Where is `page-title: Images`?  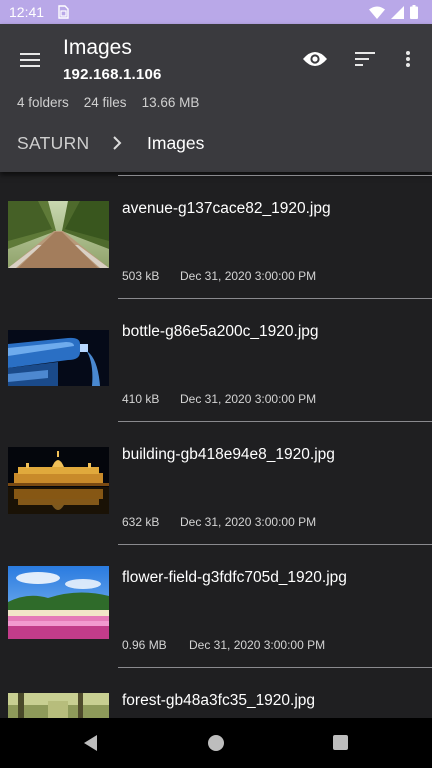 page-title: Images is located at coordinates (97, 47).